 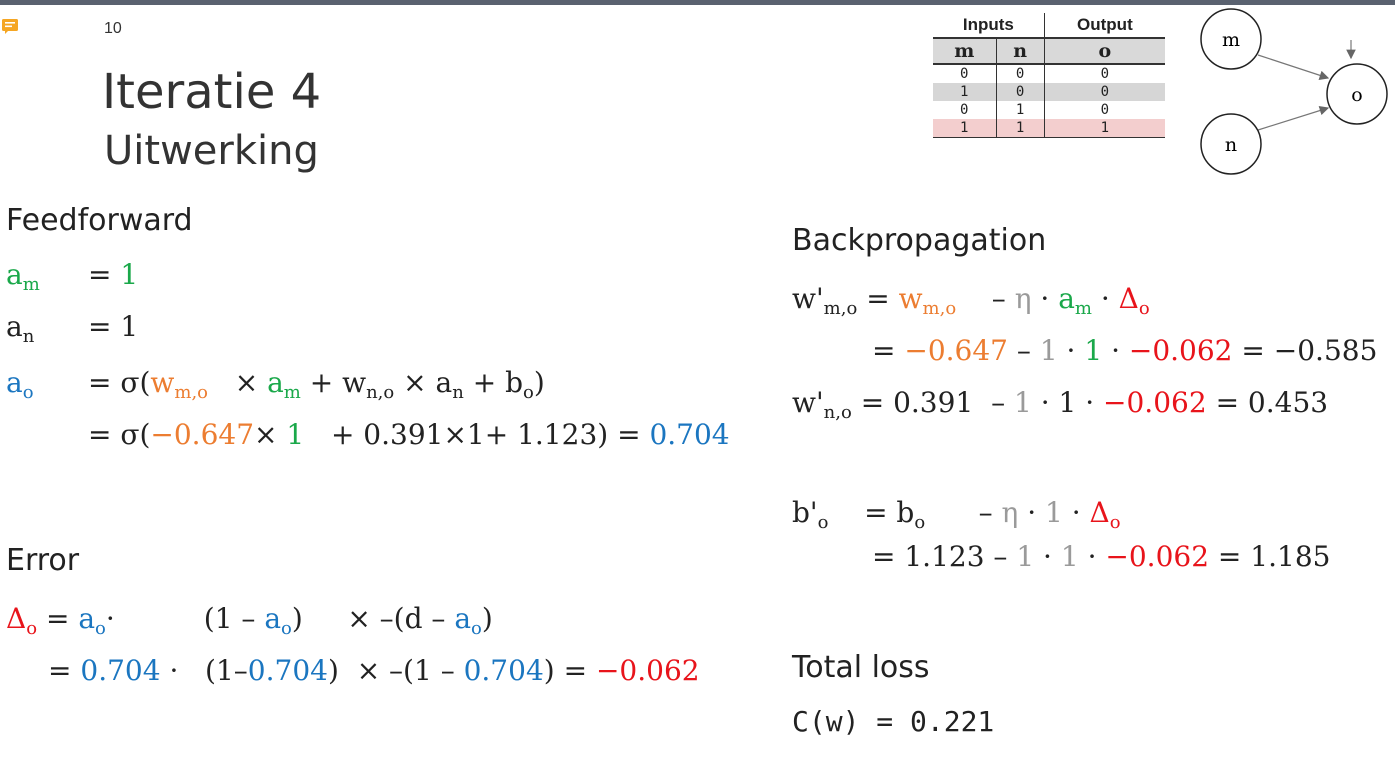 I want to click on slide-subtitle: Uitwerking, so click(x=211, y=151).